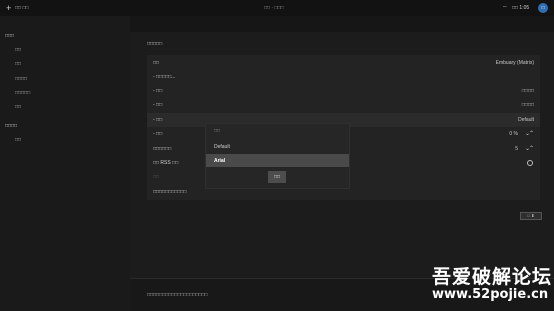  I want to click on app-title: □□ □□, so click(22, 8).